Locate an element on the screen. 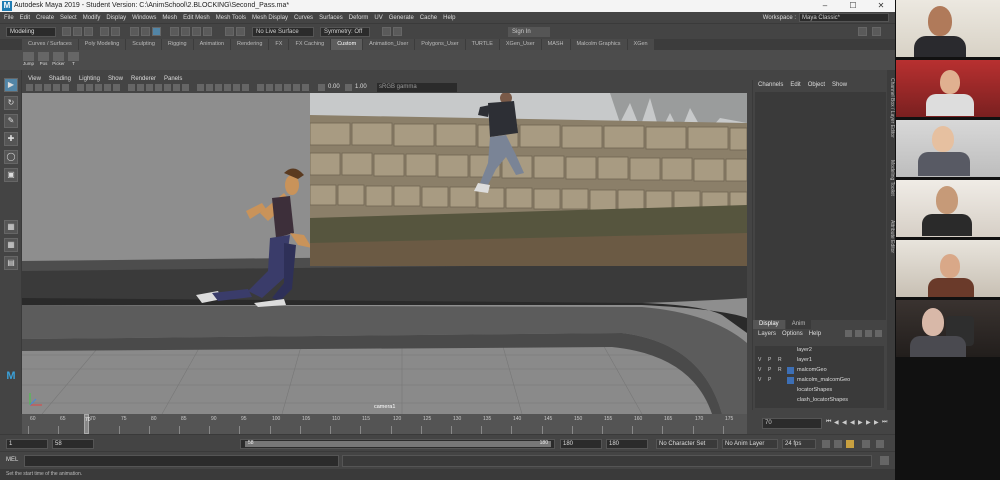 The width and height of the screenshot is (1000, 480). layout-icon: ▤ is located at coordinates (11, 263).